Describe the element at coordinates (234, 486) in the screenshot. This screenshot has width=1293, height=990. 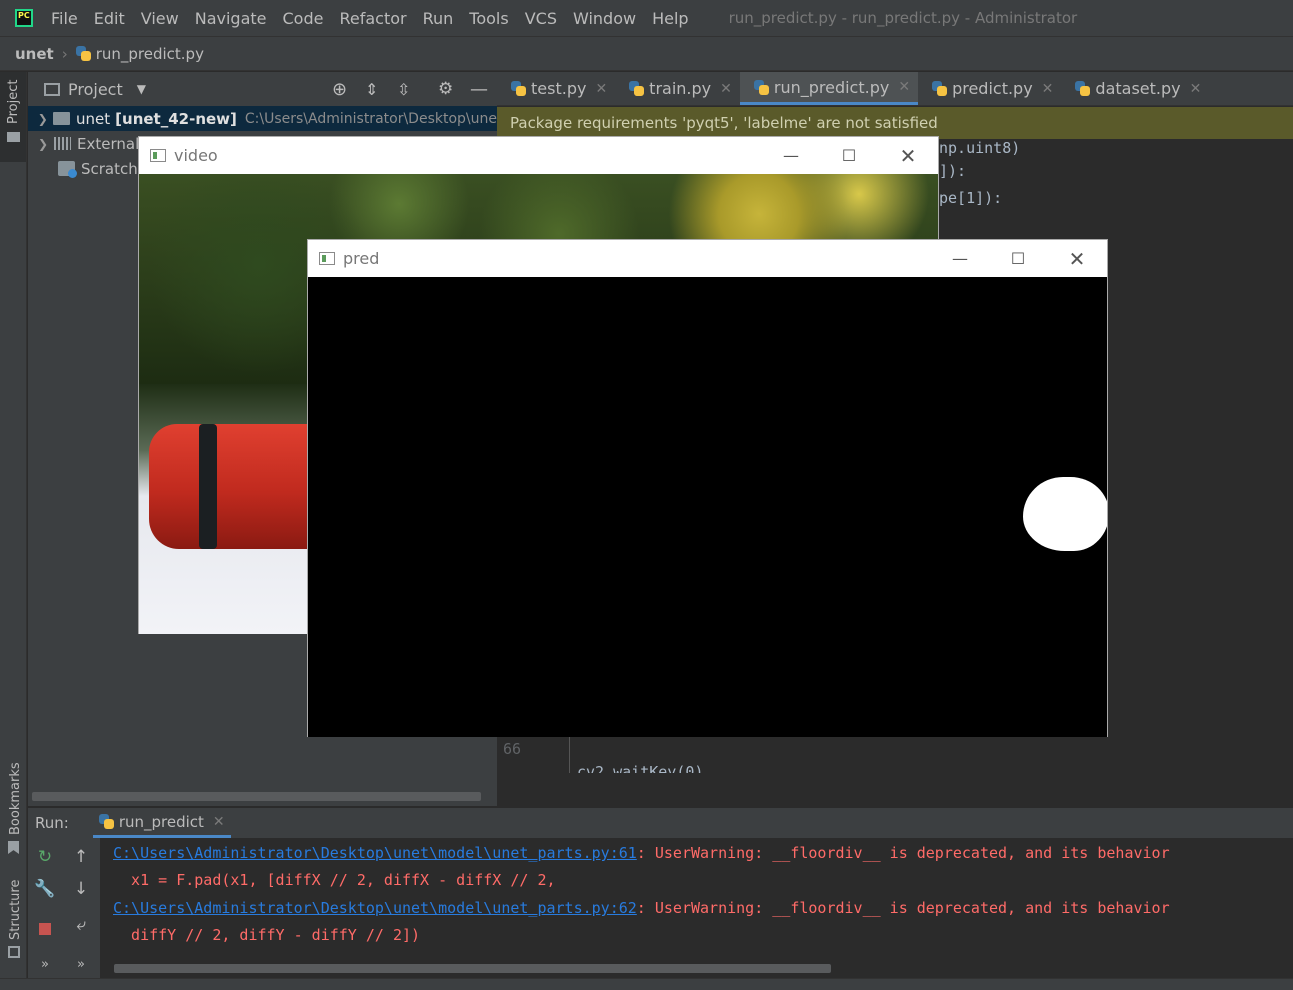
I see `red-object` at that location.